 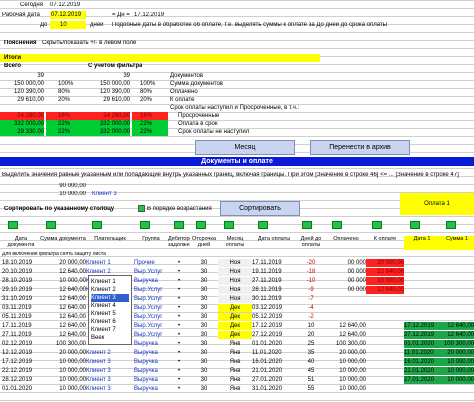 I want to click on column-header: Дата 1, so click(x=422, y=243).